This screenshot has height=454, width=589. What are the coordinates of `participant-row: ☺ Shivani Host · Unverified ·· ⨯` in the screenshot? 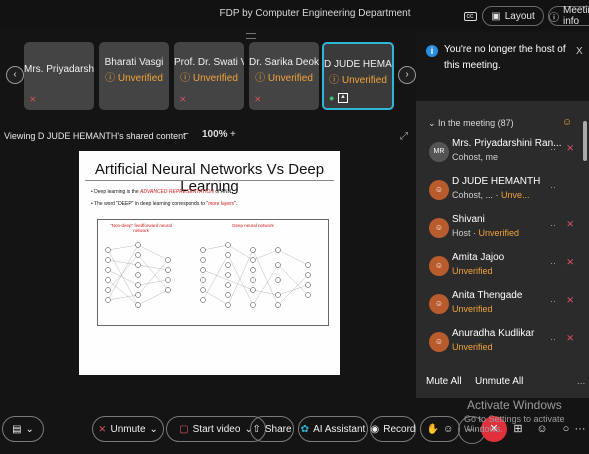 It's located at (501, 229).